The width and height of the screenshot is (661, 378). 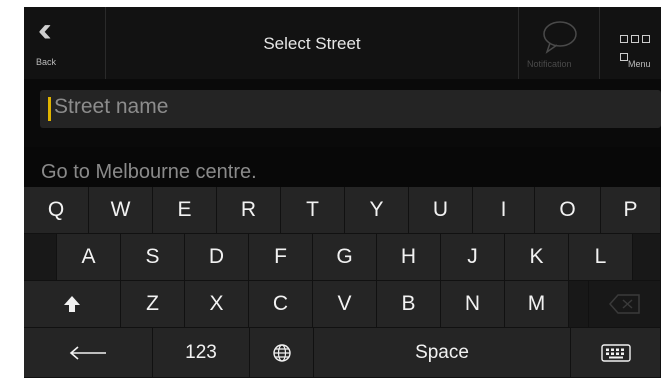 I want to click on key-d: D, so click(x=217, y=257).